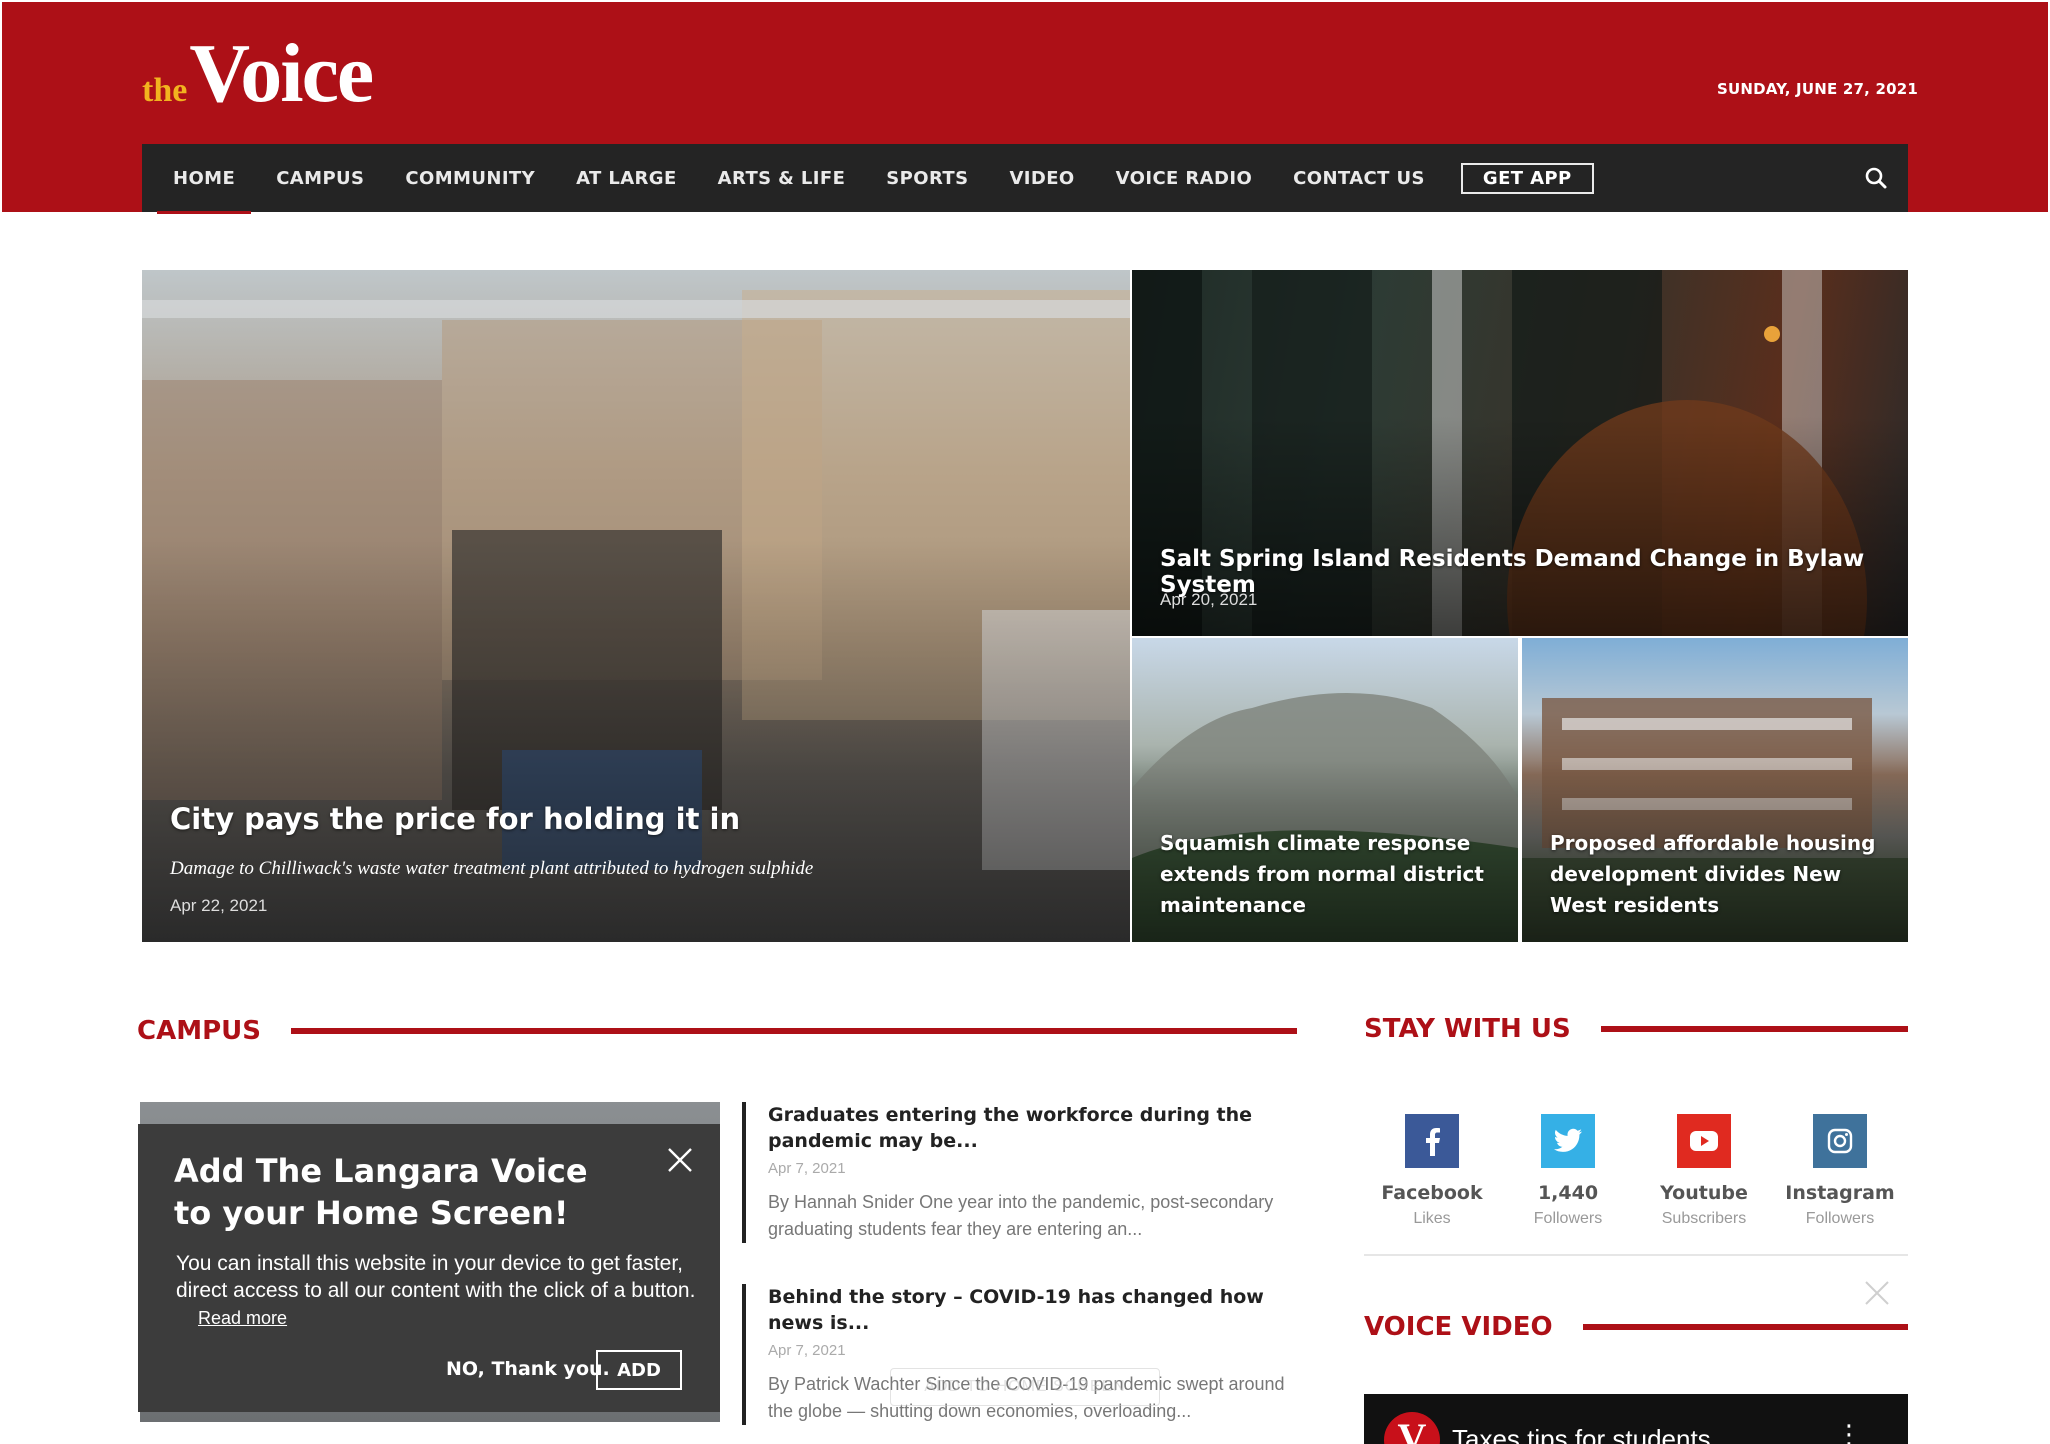 The image size is (2050, 1444). I want to click on nav-item-home: HOME, so click(204, 191).